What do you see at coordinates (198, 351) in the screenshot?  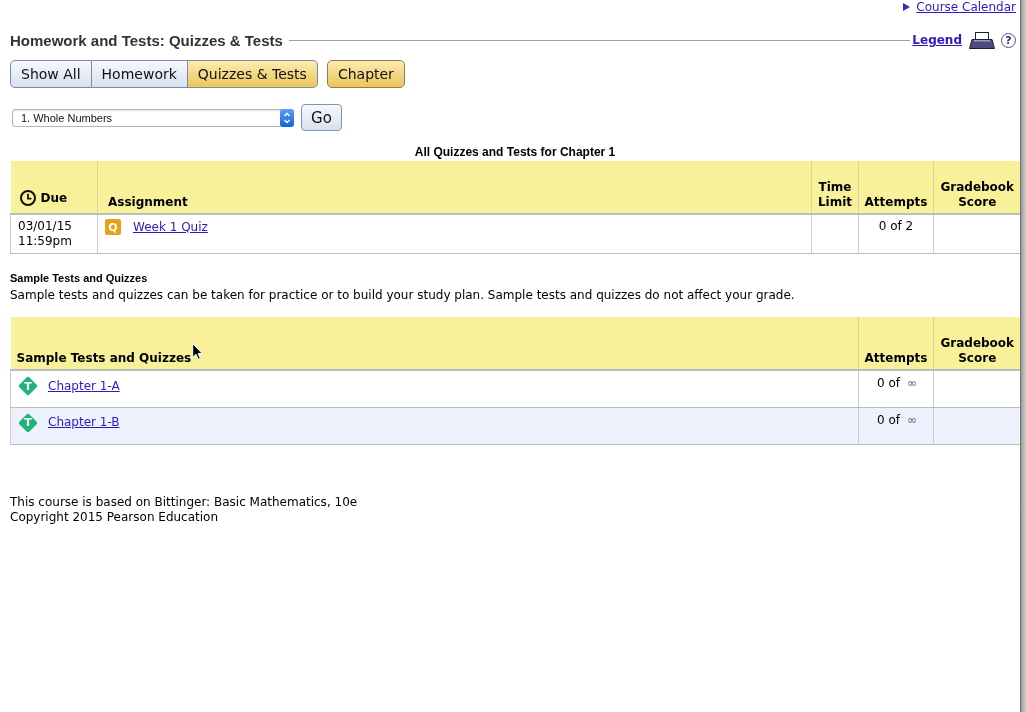 I see `mouse-pointer-icon` at bounding box center [198, 351].